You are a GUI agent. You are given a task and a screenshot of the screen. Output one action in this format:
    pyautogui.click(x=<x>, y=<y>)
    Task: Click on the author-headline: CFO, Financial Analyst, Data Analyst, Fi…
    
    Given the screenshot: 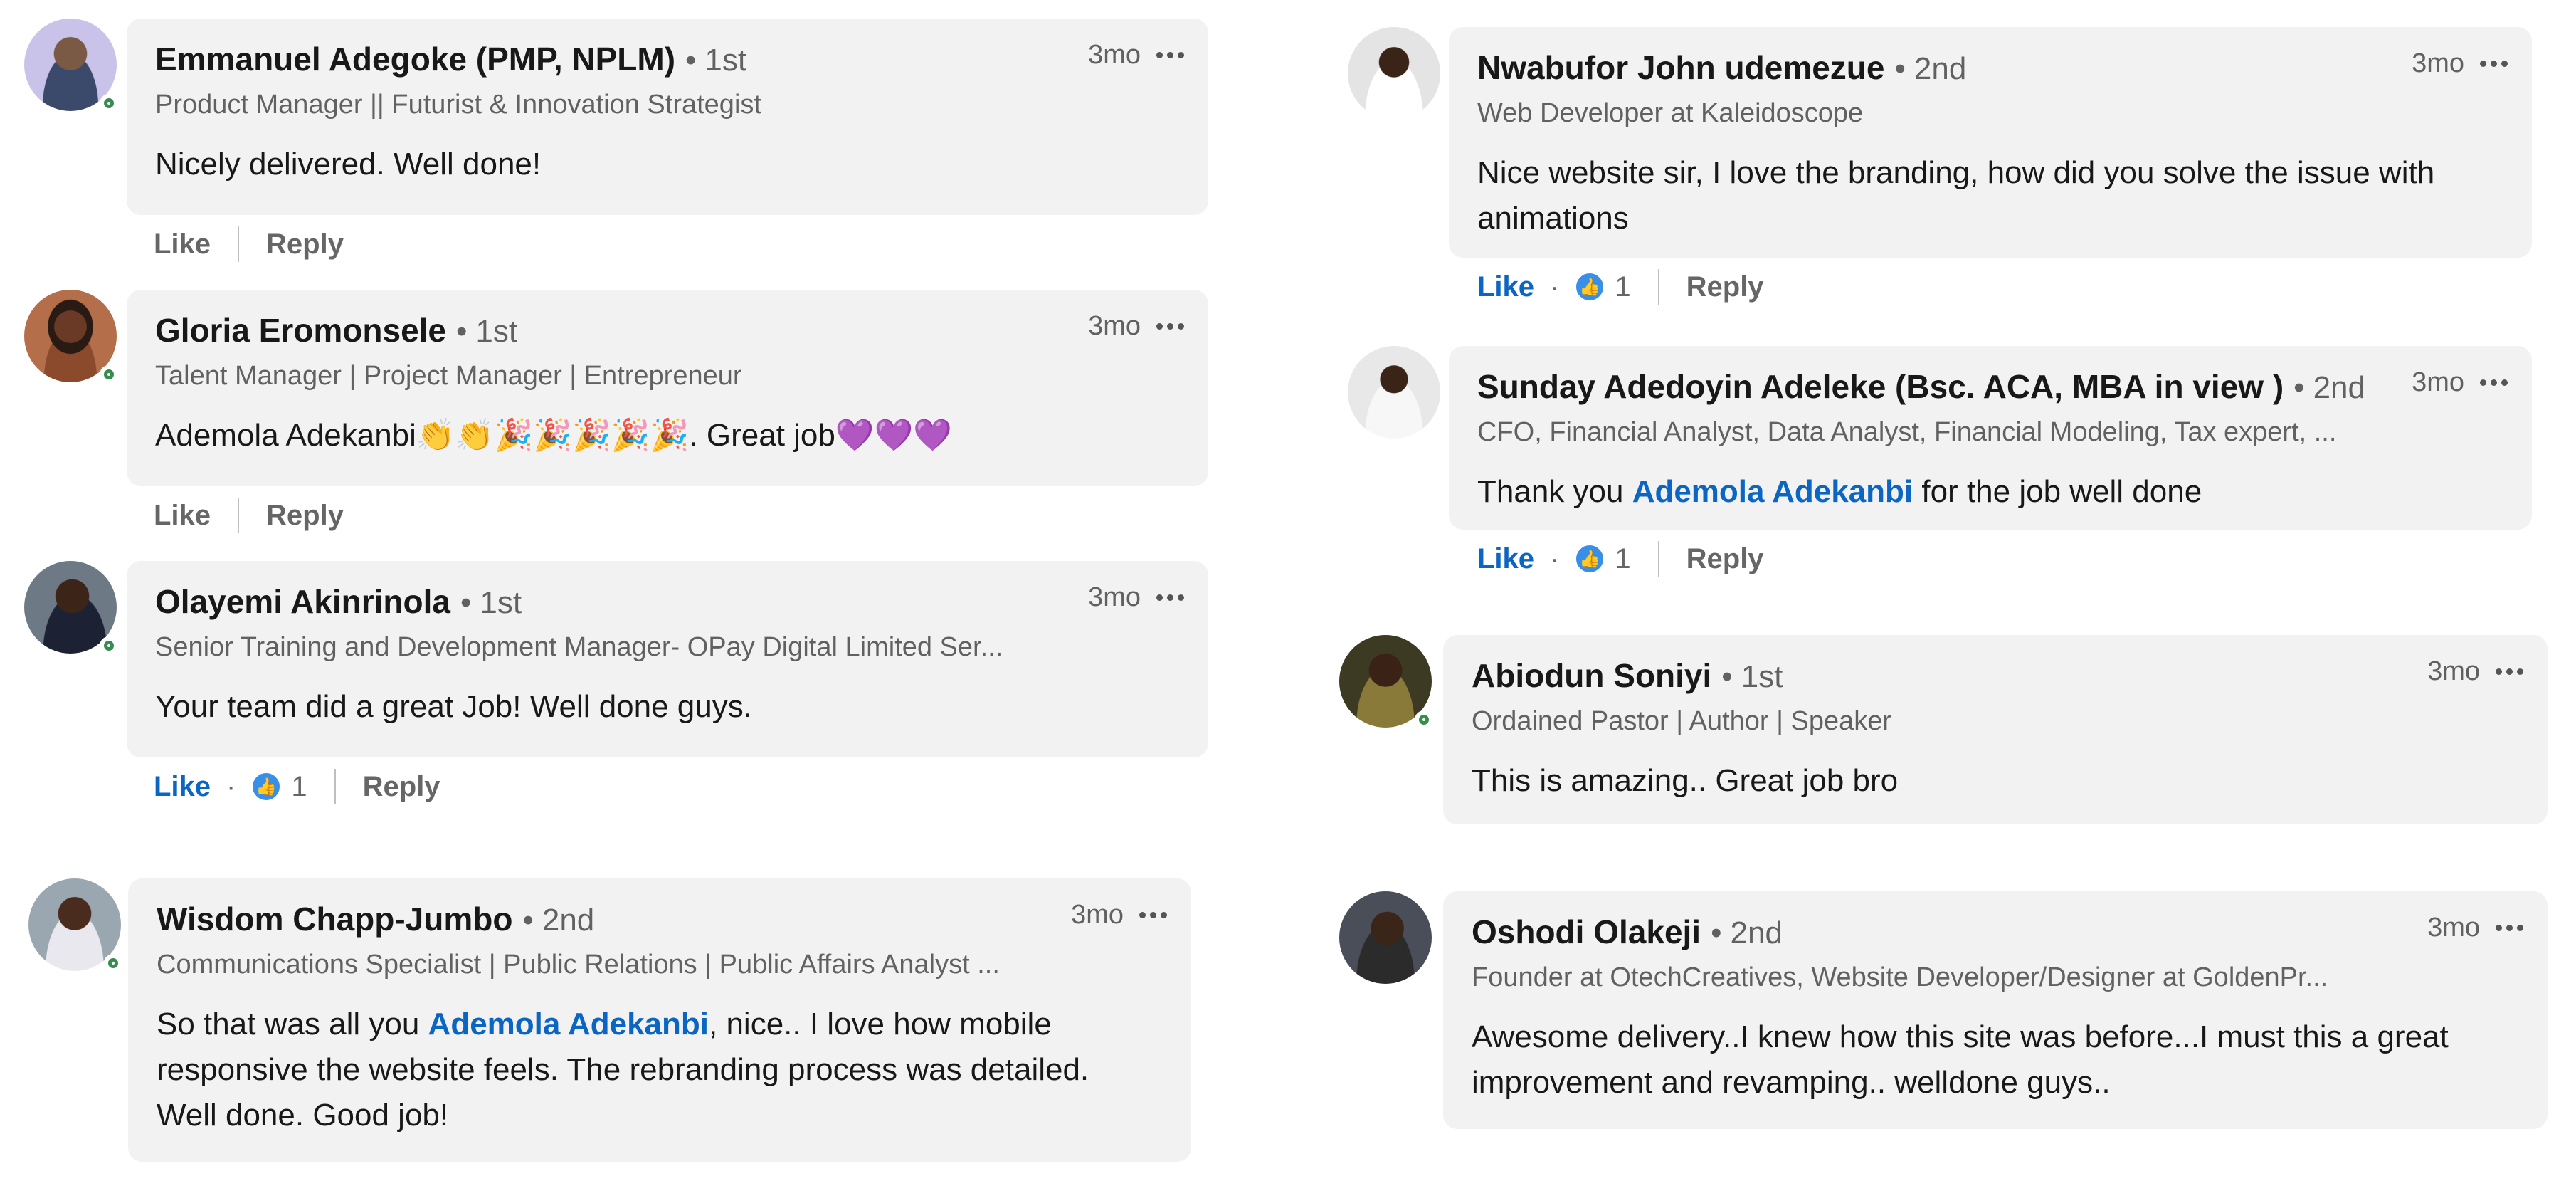 What is the action you would take?
    pyautogui.click(x=1907, y=432)
    